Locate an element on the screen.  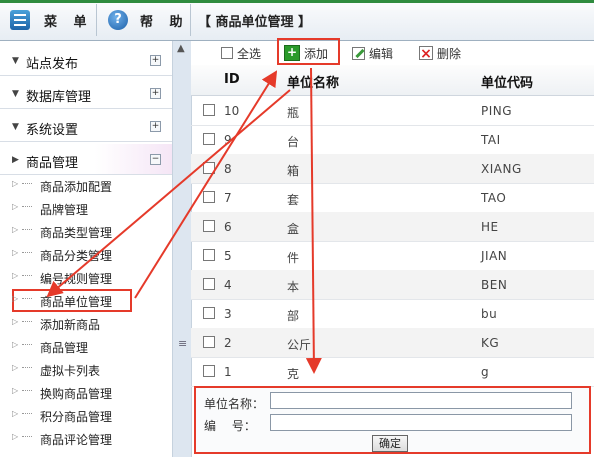
sidebar-item-goods-manage: ▷ 商品管理 is located at coordinates (86, 346).